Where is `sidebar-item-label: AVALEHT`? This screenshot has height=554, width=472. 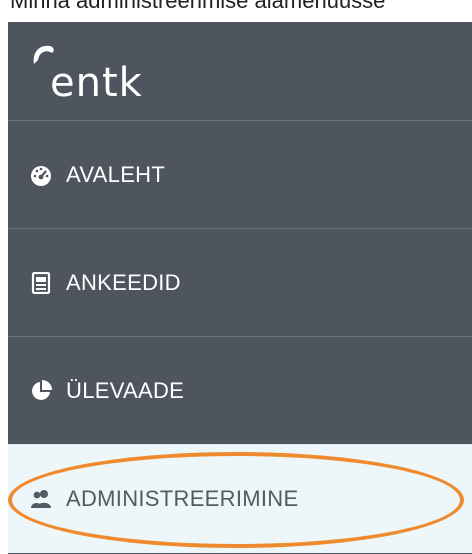
sidebar-item-label: AVALEHT is located at coordinates (116, 174).